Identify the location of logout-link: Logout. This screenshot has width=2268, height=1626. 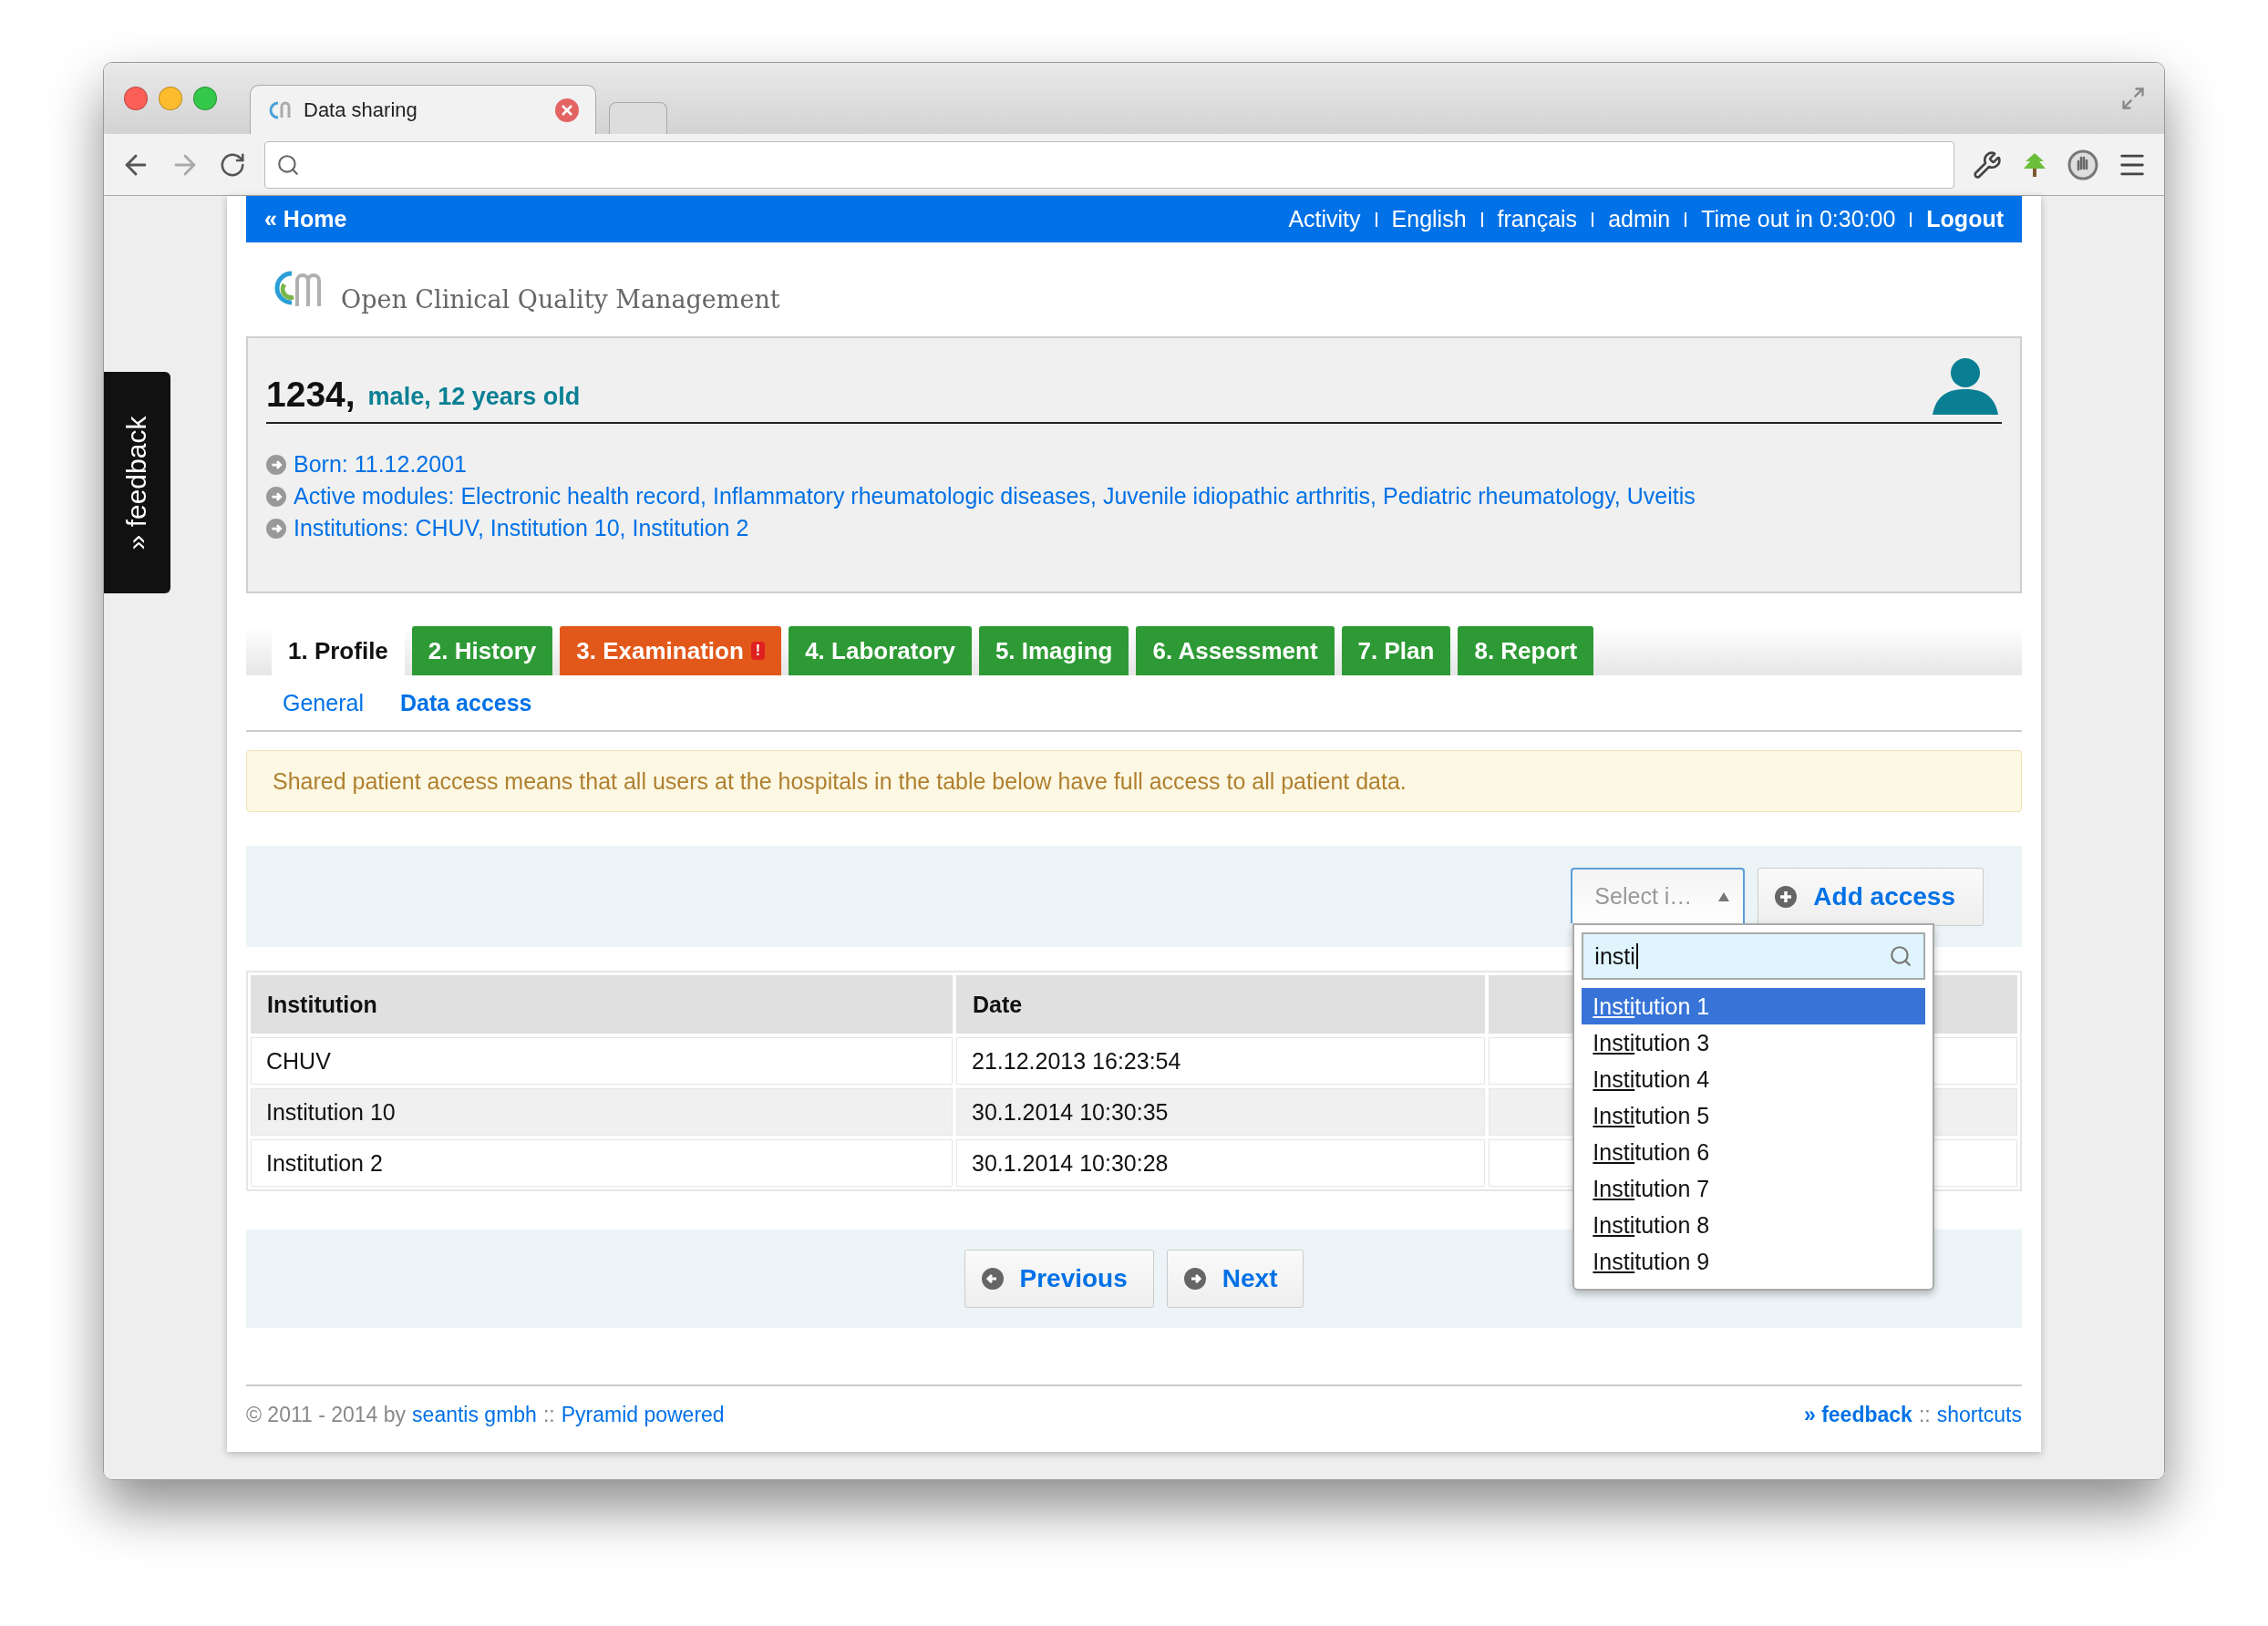
(1965, 219).